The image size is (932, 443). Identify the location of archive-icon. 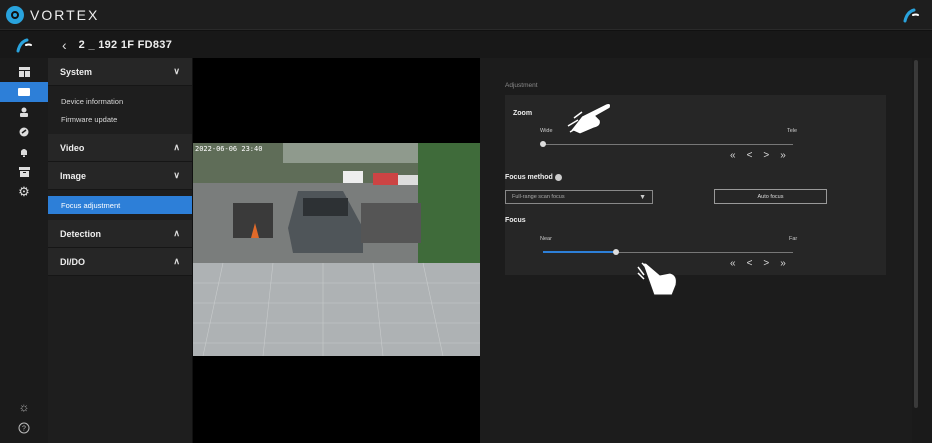
(24, 172).